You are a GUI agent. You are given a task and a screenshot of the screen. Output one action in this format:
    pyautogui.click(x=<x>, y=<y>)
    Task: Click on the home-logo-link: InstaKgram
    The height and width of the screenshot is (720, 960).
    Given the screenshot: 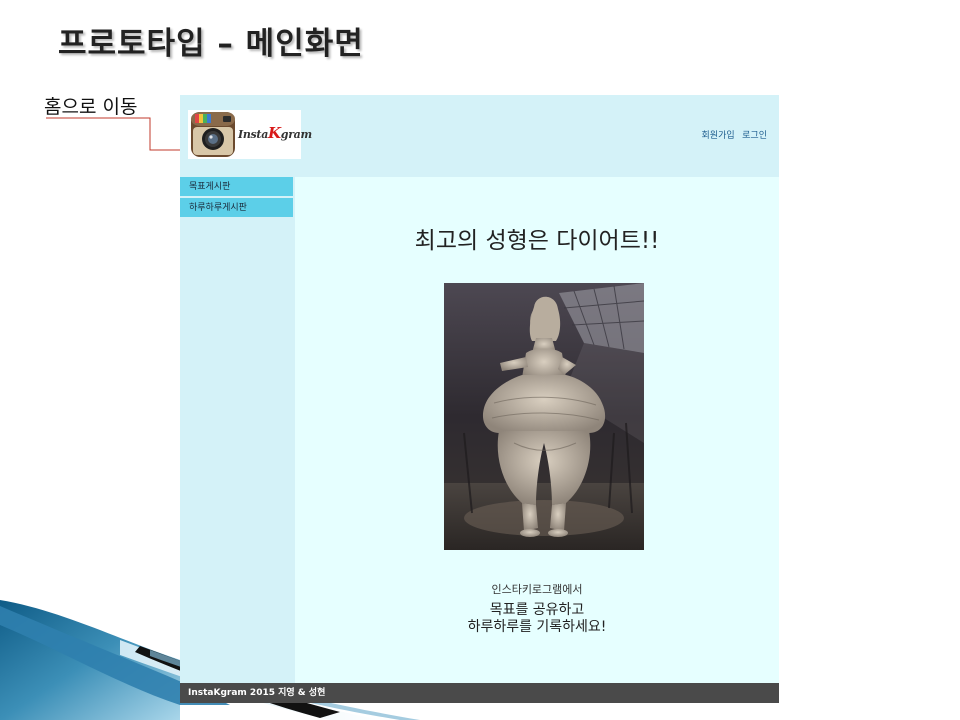 What is the action you would take?
    pyautogui.click(x=250, y=134)
    